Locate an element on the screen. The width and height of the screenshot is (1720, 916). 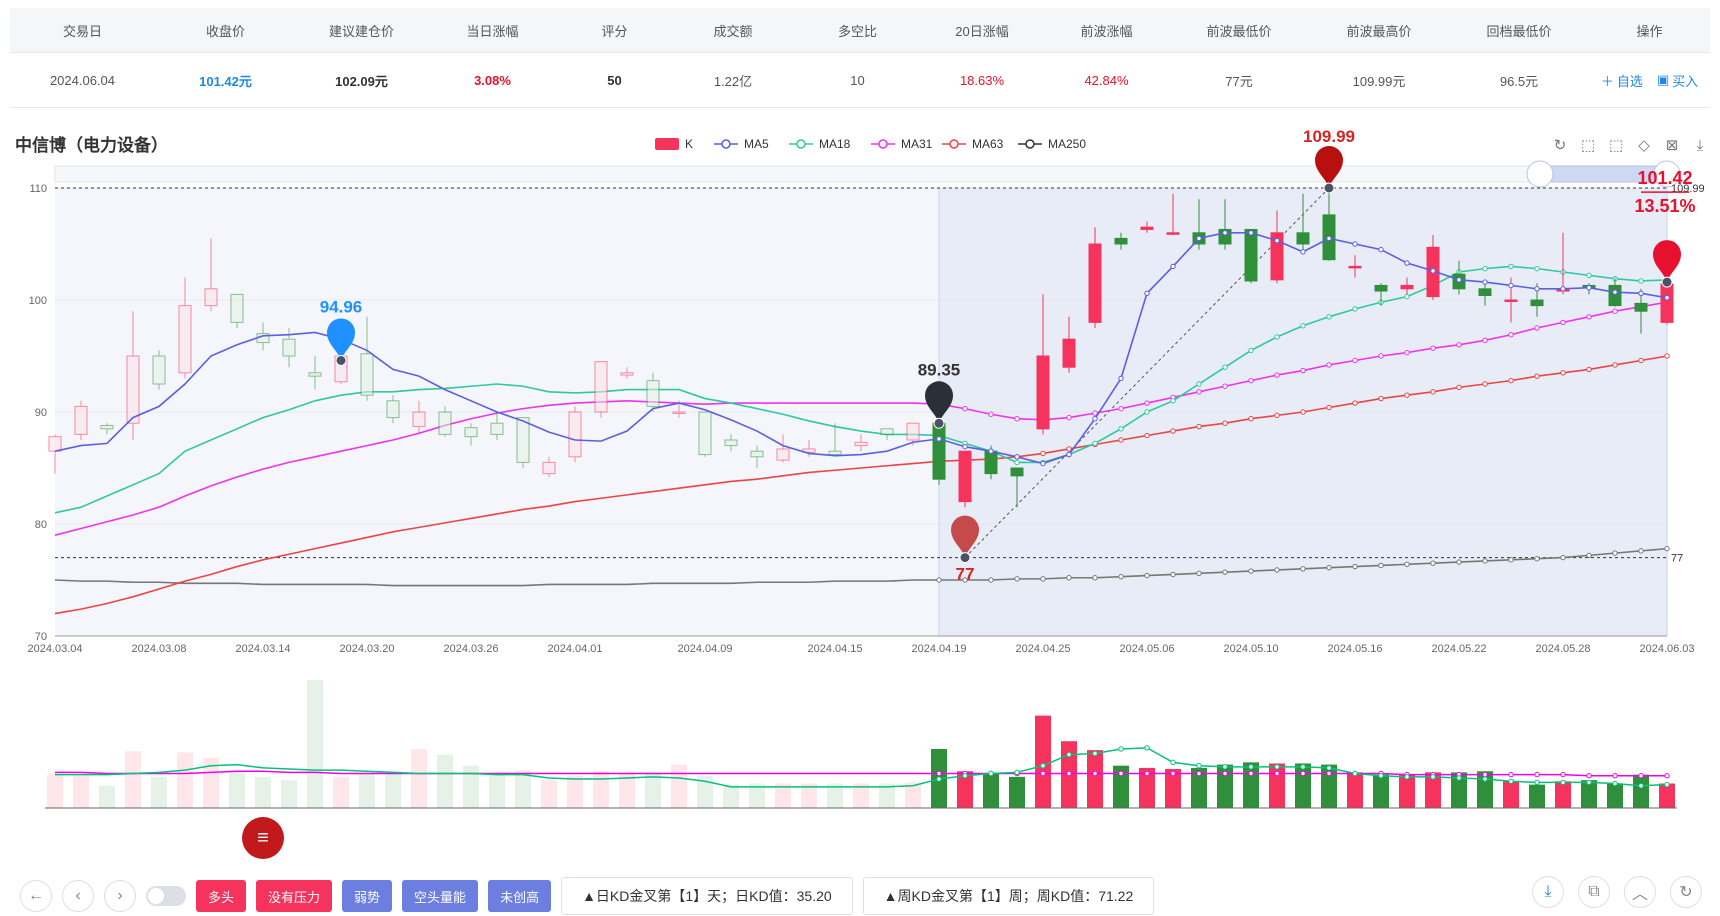
scroll-top-button: ︿ is located at coordinates (1640, 892).